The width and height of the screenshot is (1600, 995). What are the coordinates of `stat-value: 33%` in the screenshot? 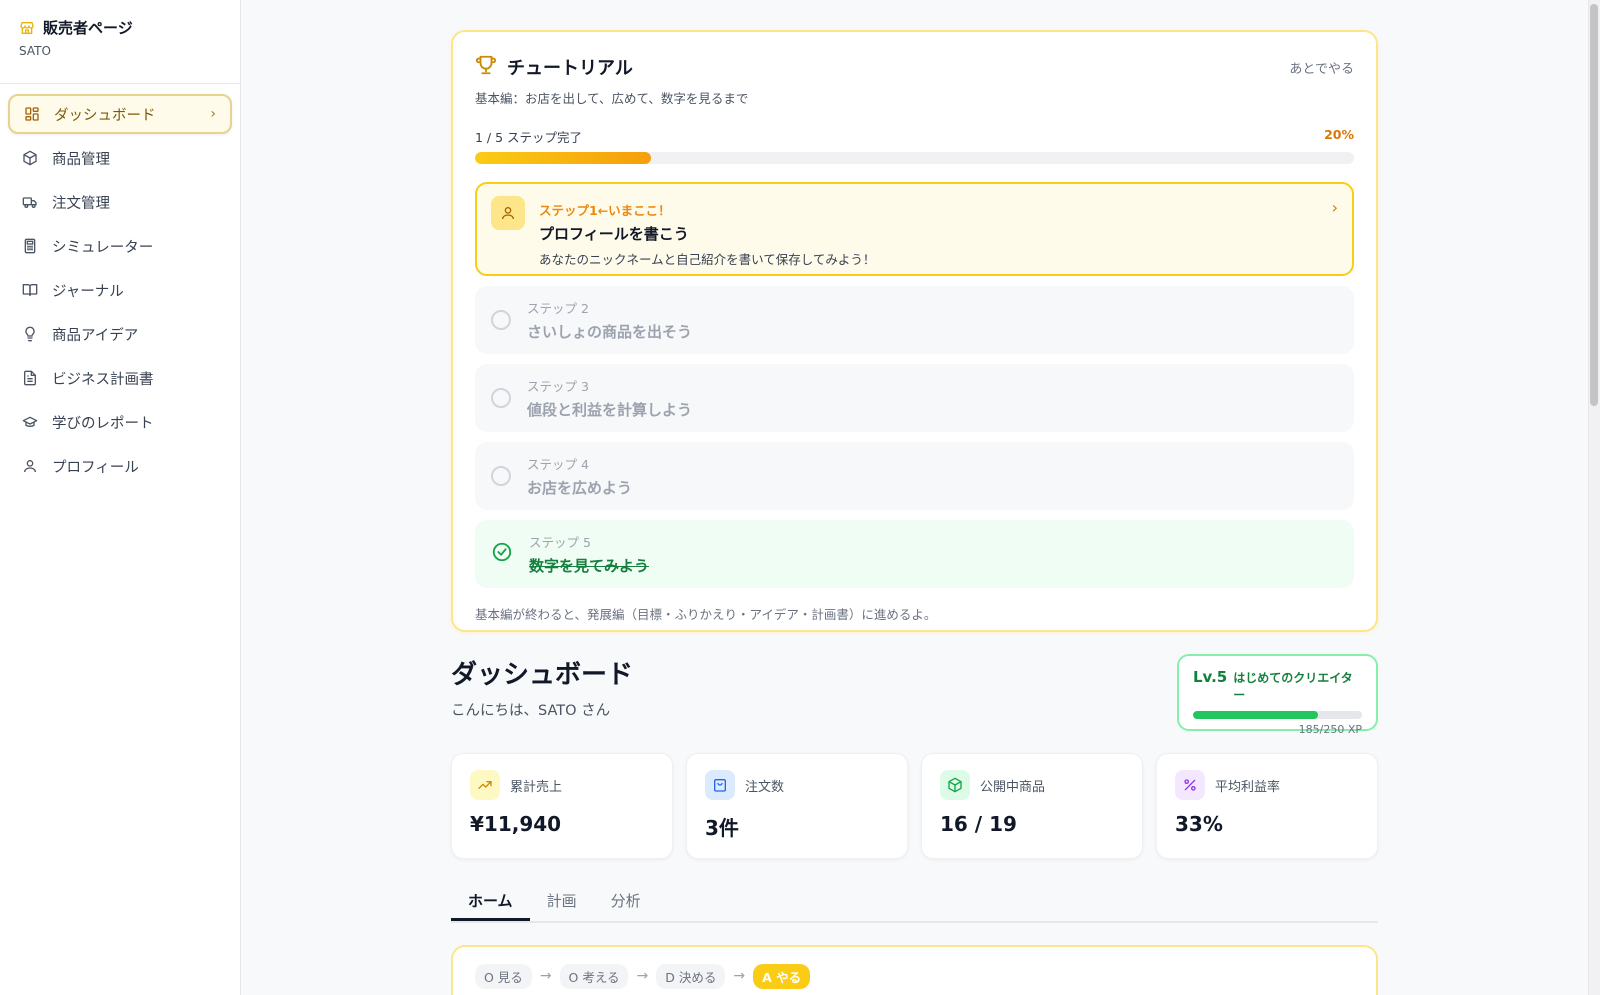 It's located at (1199, 824).